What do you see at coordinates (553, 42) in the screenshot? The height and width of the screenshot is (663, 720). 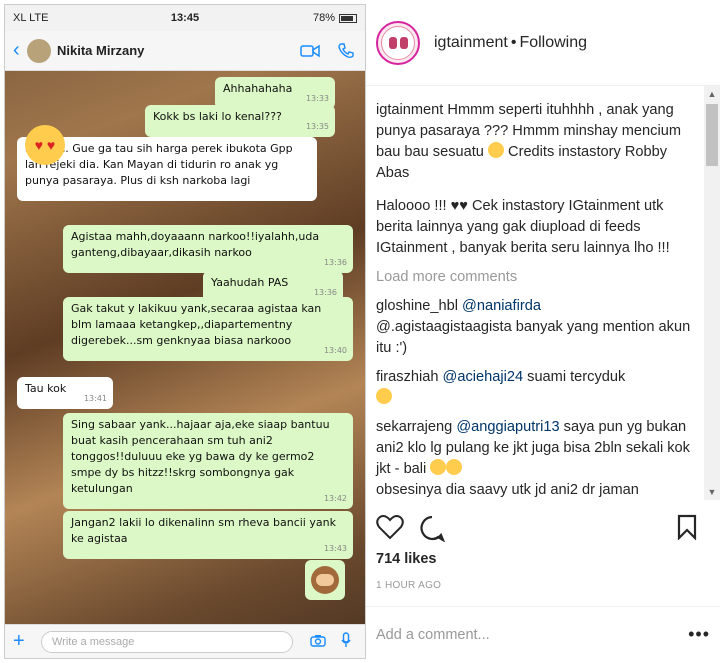 I see `follow-state-button: Following` at bounding box center [553, 42].